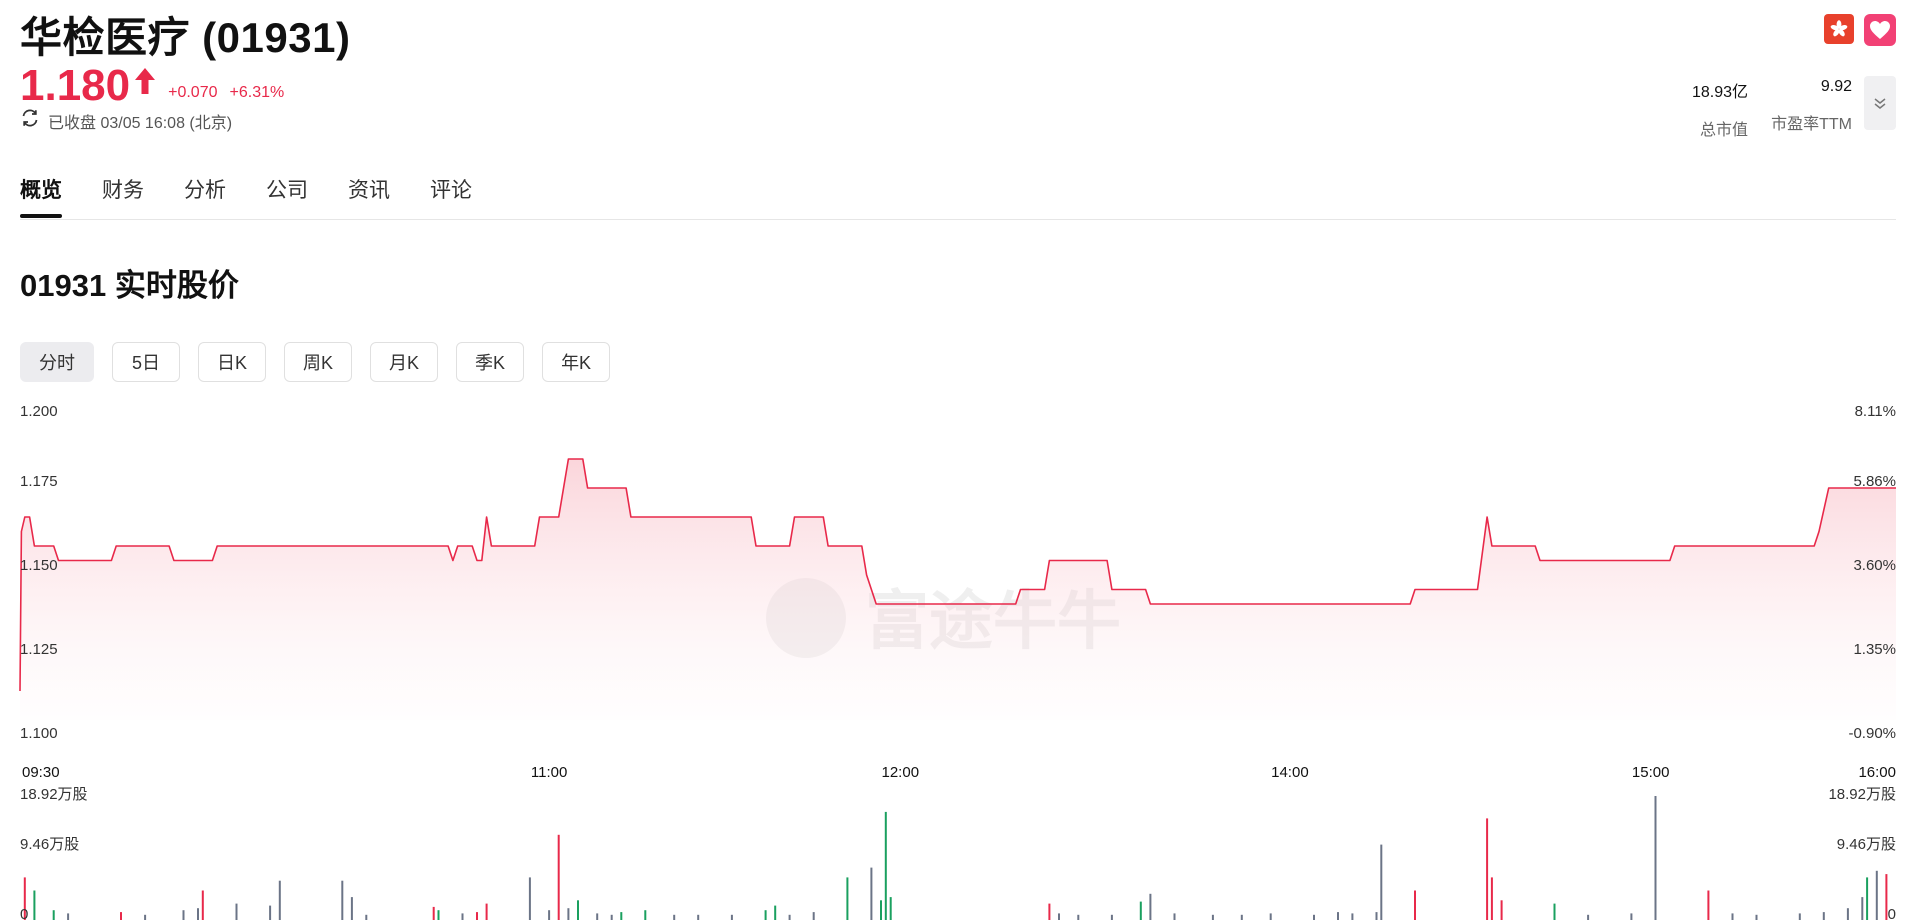 Image resolution: width=1920 pixels, height=924 pixels. I want to click on x-tick: 11:00, so click(549, 772).